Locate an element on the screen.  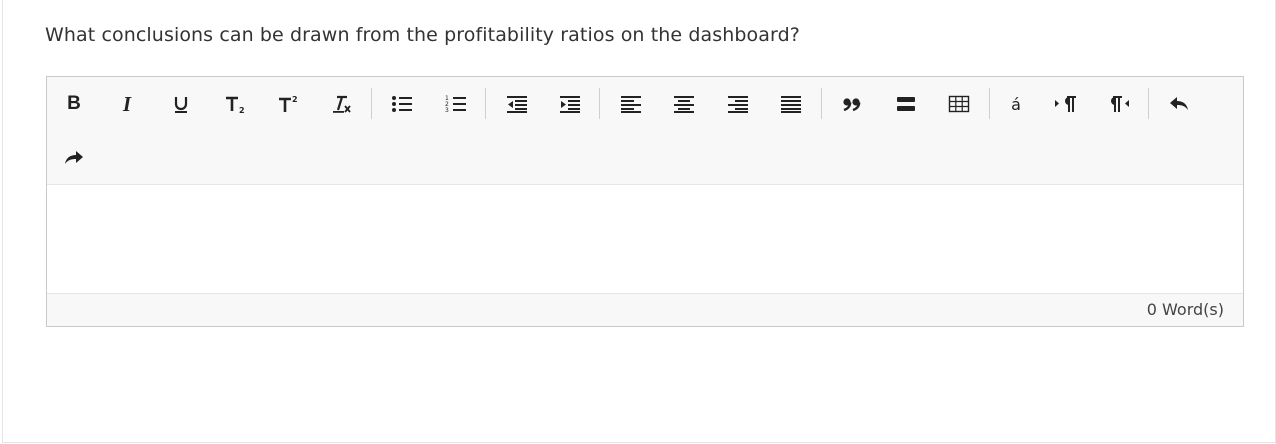
text-direction-ltr-button is located at coordinates (1066, 104).